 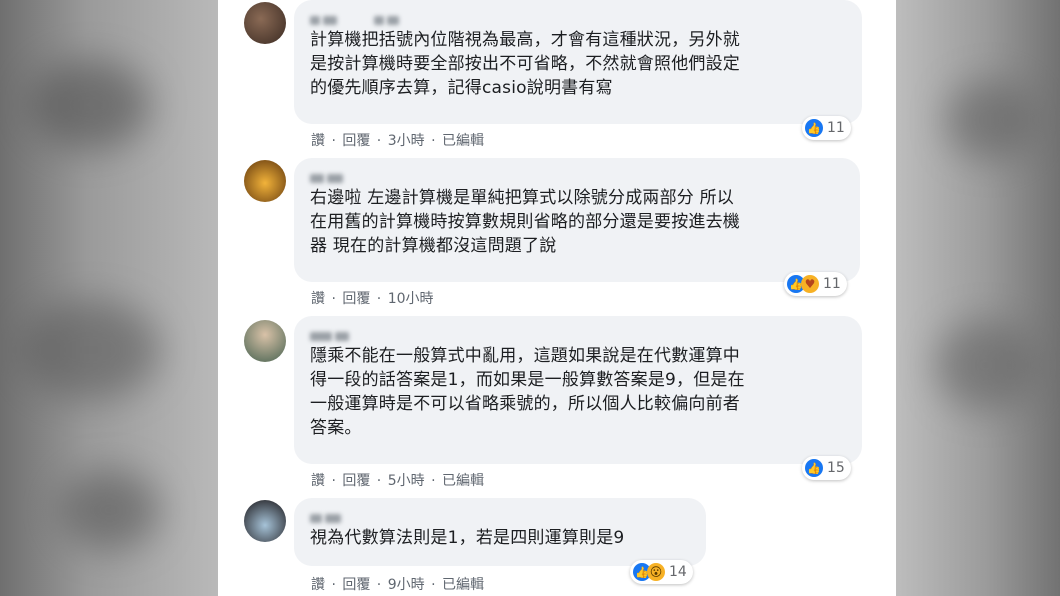 I want to click on reaction-count: 14, so click(x=678, y=572).